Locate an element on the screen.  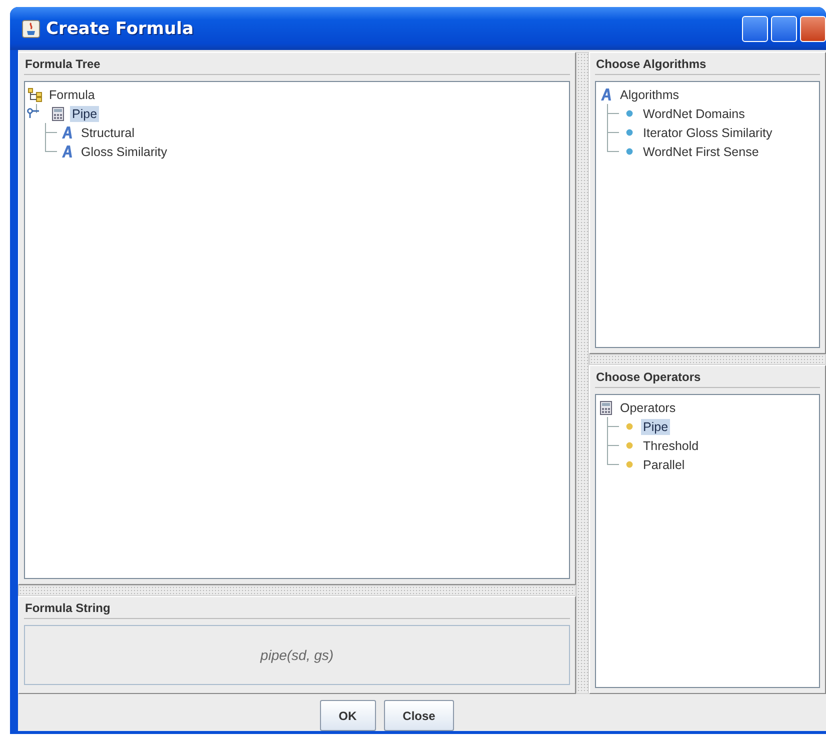
minimize-button is located at coordinates (755, 29).